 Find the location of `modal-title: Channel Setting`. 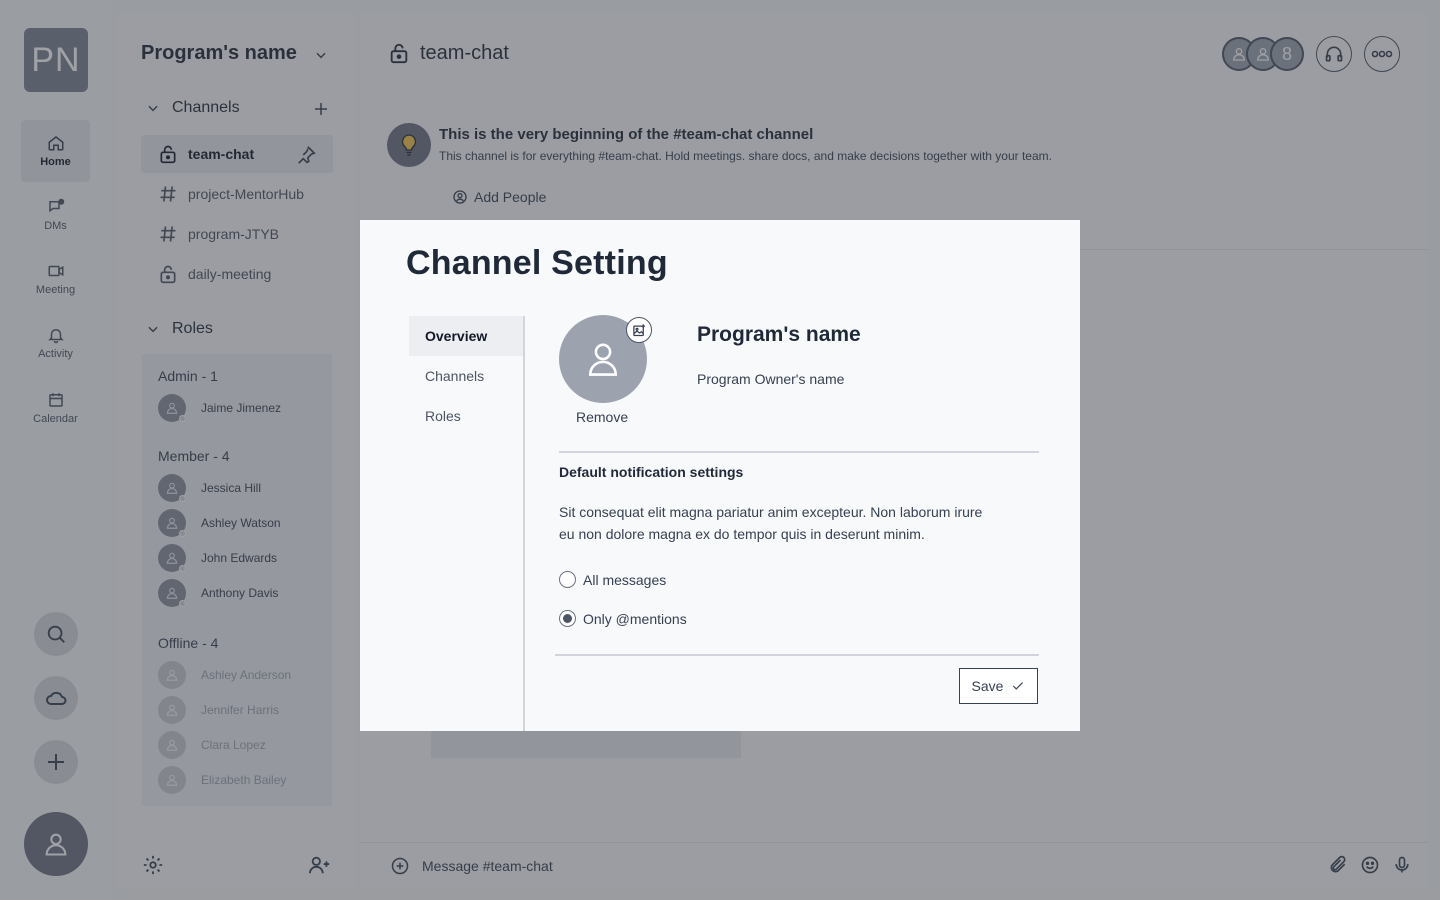

modal-title: Channel Setting is located at coordinates (537, 263).